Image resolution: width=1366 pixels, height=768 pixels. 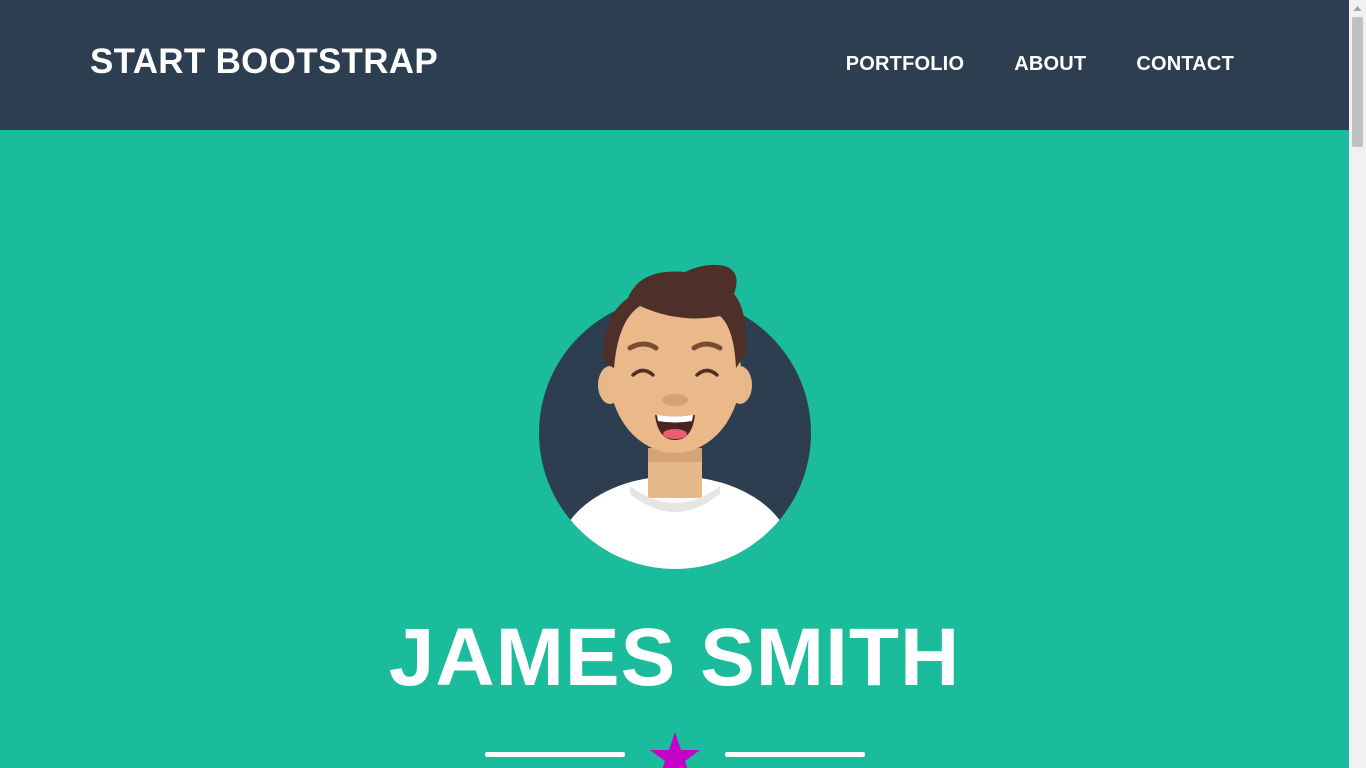 I want to click on nav-link-portfolio: PORTFOLIO, so click(x=905, y=64).